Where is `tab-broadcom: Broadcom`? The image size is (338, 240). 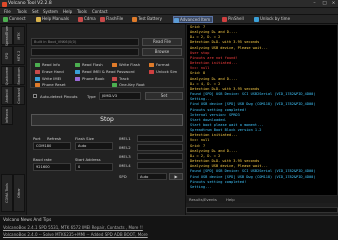
tab-broadcom: Broadcom is located at coordinates (19, 75).